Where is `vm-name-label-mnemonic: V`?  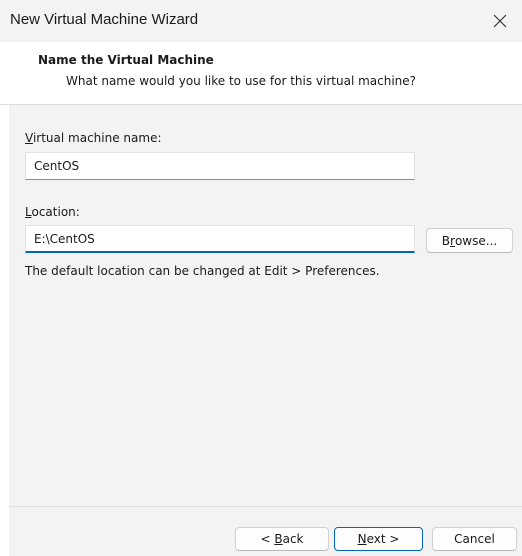 vm-name-label-mnemonic: V is located at coordinates (29, 138).